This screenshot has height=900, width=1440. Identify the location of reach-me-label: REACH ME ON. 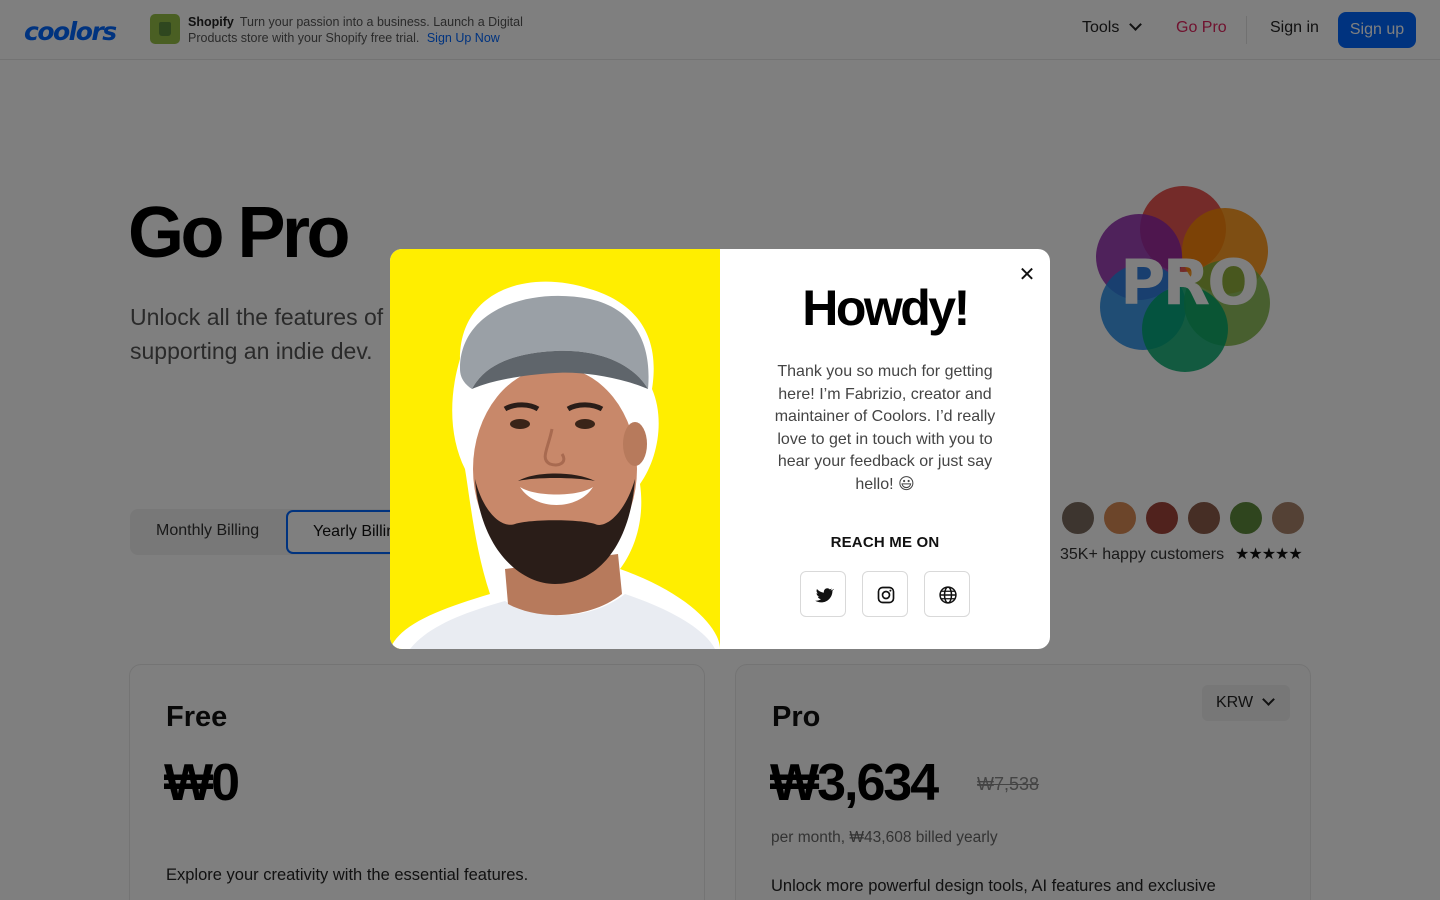
(885, 542).